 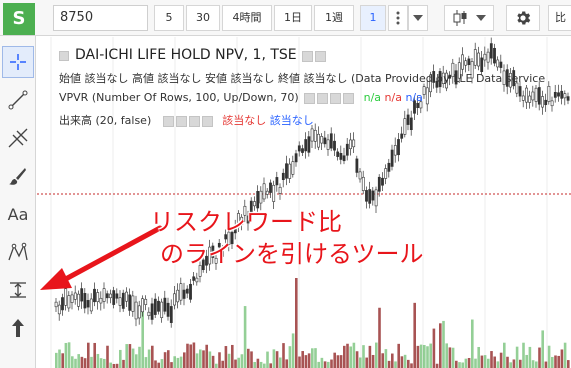 I want to click on annotation-line-2: のラインを引けるツール, so click(x=292, y=254).